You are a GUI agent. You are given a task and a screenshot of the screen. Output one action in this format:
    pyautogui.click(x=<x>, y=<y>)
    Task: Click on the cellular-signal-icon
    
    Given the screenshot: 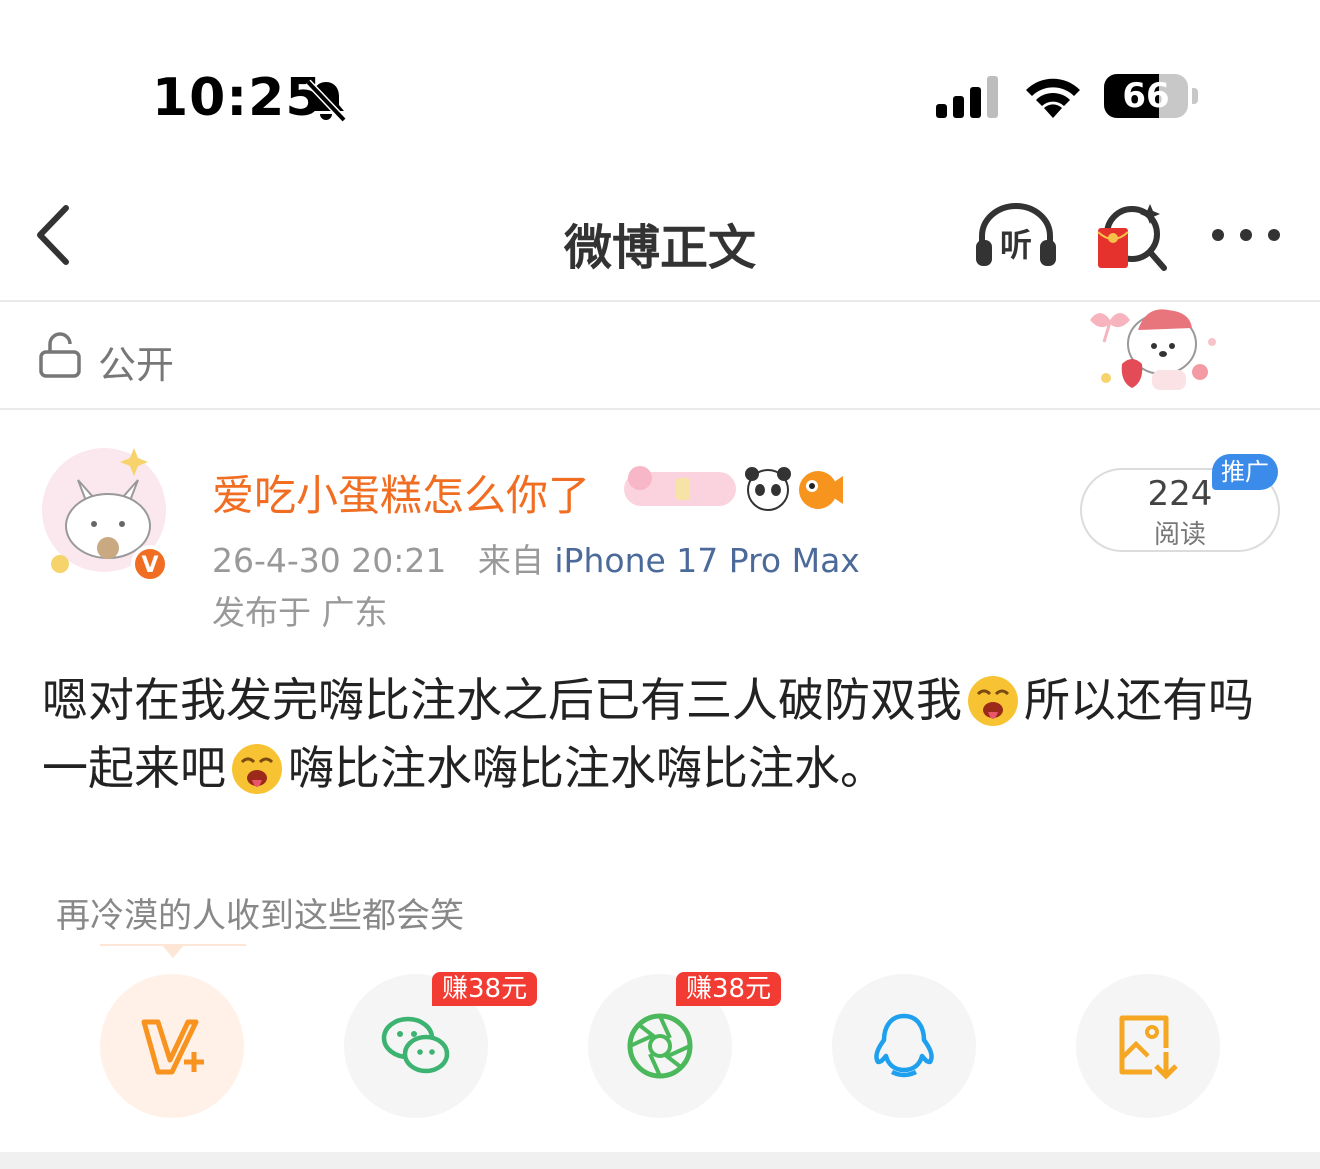 What is the action you would take?
    pyautogui.click(x=967, y=97)
    